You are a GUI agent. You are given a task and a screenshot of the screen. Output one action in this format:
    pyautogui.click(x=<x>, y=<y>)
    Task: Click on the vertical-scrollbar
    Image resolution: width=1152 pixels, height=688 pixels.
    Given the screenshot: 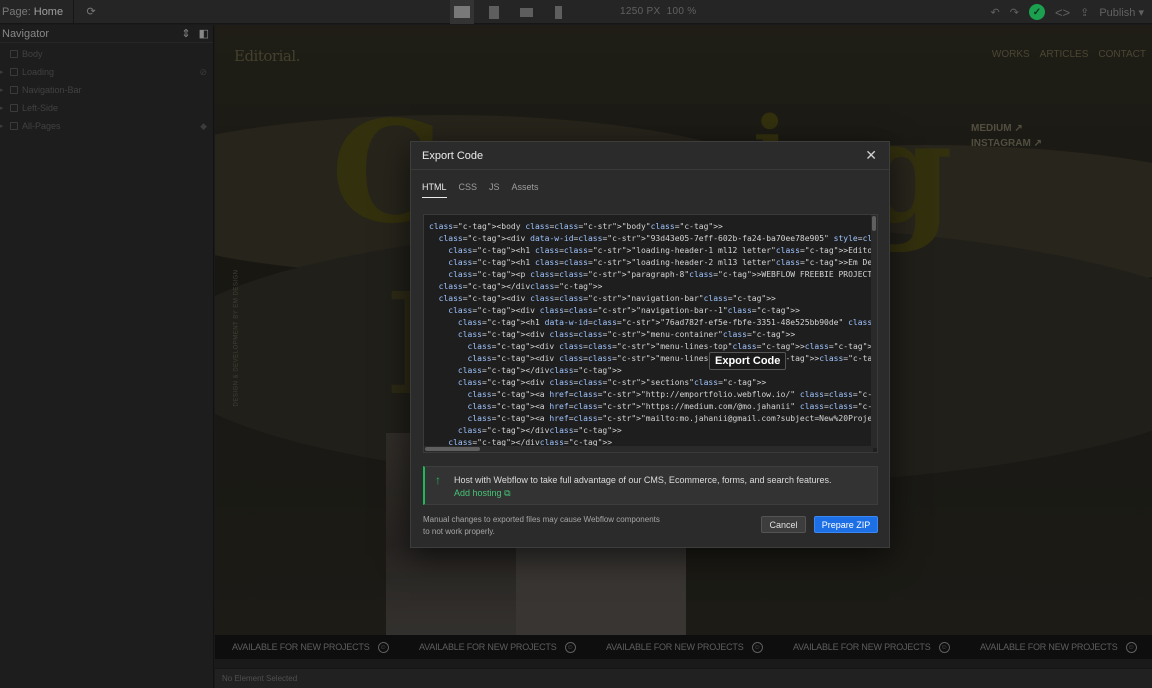 What is the action you would take?
    pyautogui.click(x=874, y=331)
    